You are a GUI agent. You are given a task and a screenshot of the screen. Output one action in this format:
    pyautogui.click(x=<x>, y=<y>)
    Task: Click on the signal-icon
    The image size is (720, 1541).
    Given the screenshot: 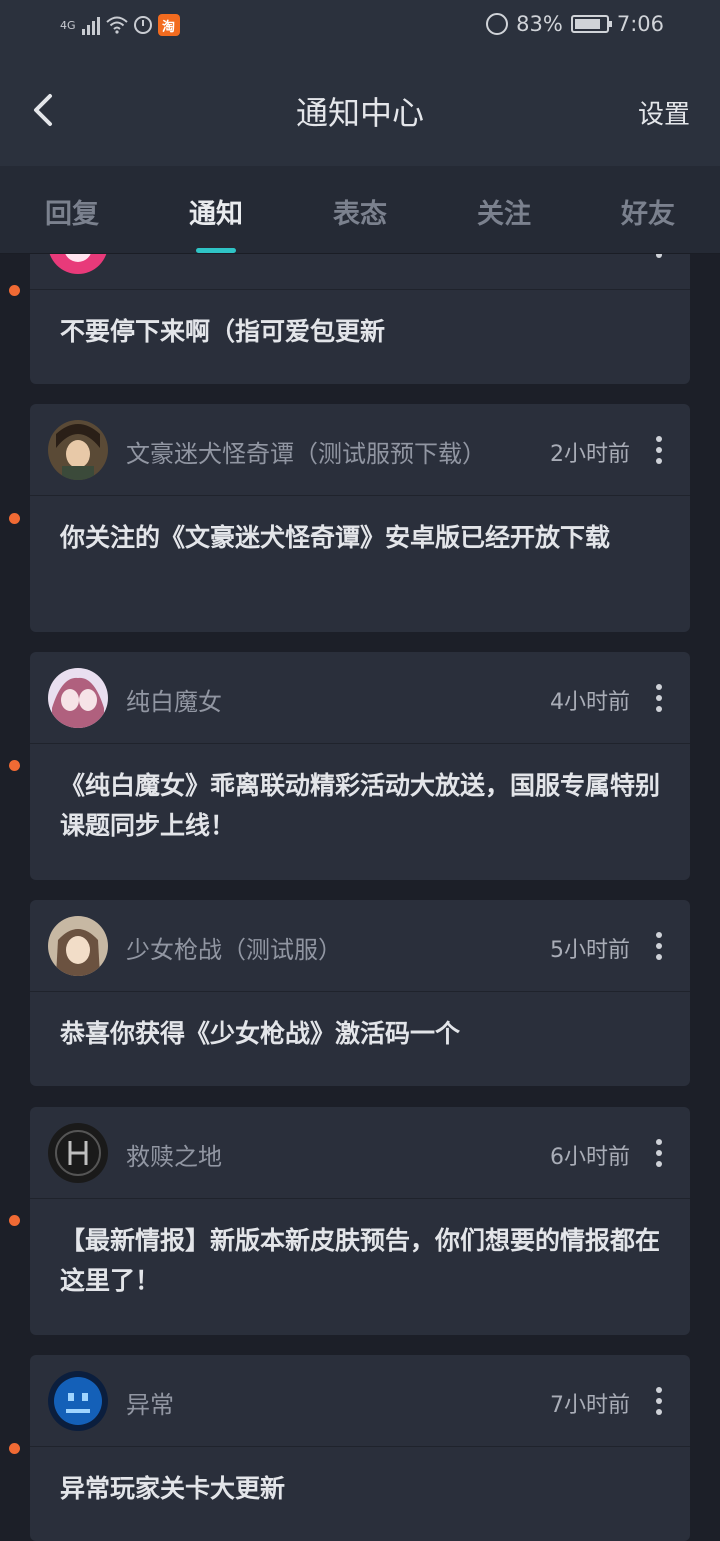 What is the action you would take?
    pyautogui.click(x=90, y=25)
    